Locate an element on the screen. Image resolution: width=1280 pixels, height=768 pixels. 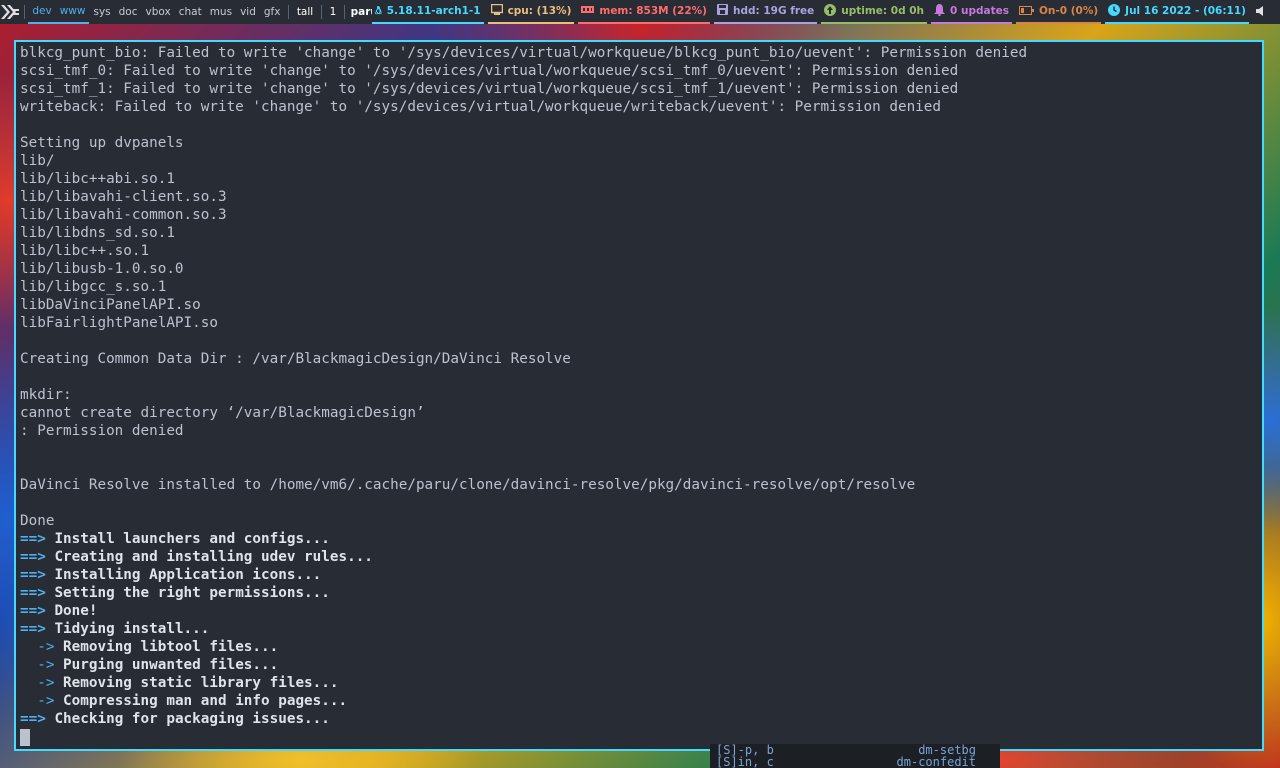
workspace-chat: chat is located at coordinates (190, 12).